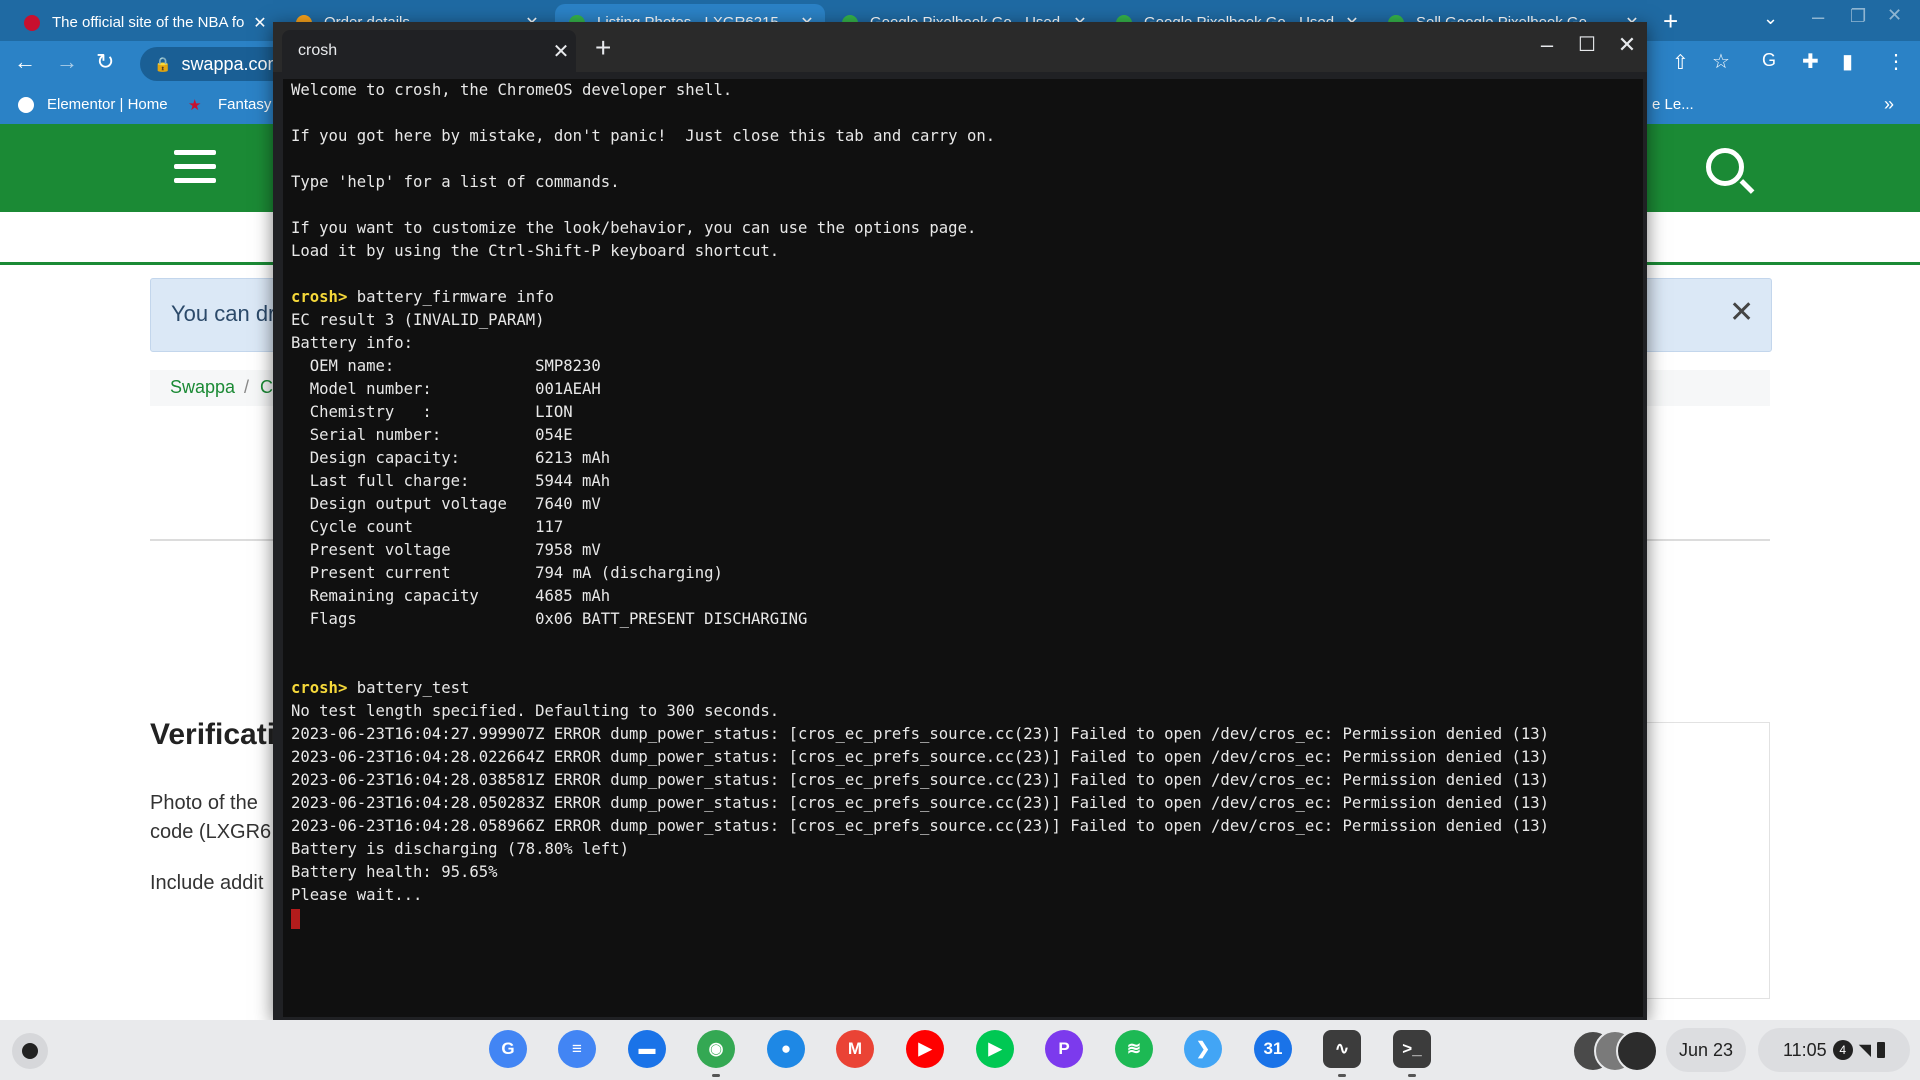 The width and height of the screenshot is (1920, 1080). What do you see at coordinates (920, 573) in the screenshot?
I see `terminal-line: Present current 794 mA (discharging)` at bounding box center [920, 573].